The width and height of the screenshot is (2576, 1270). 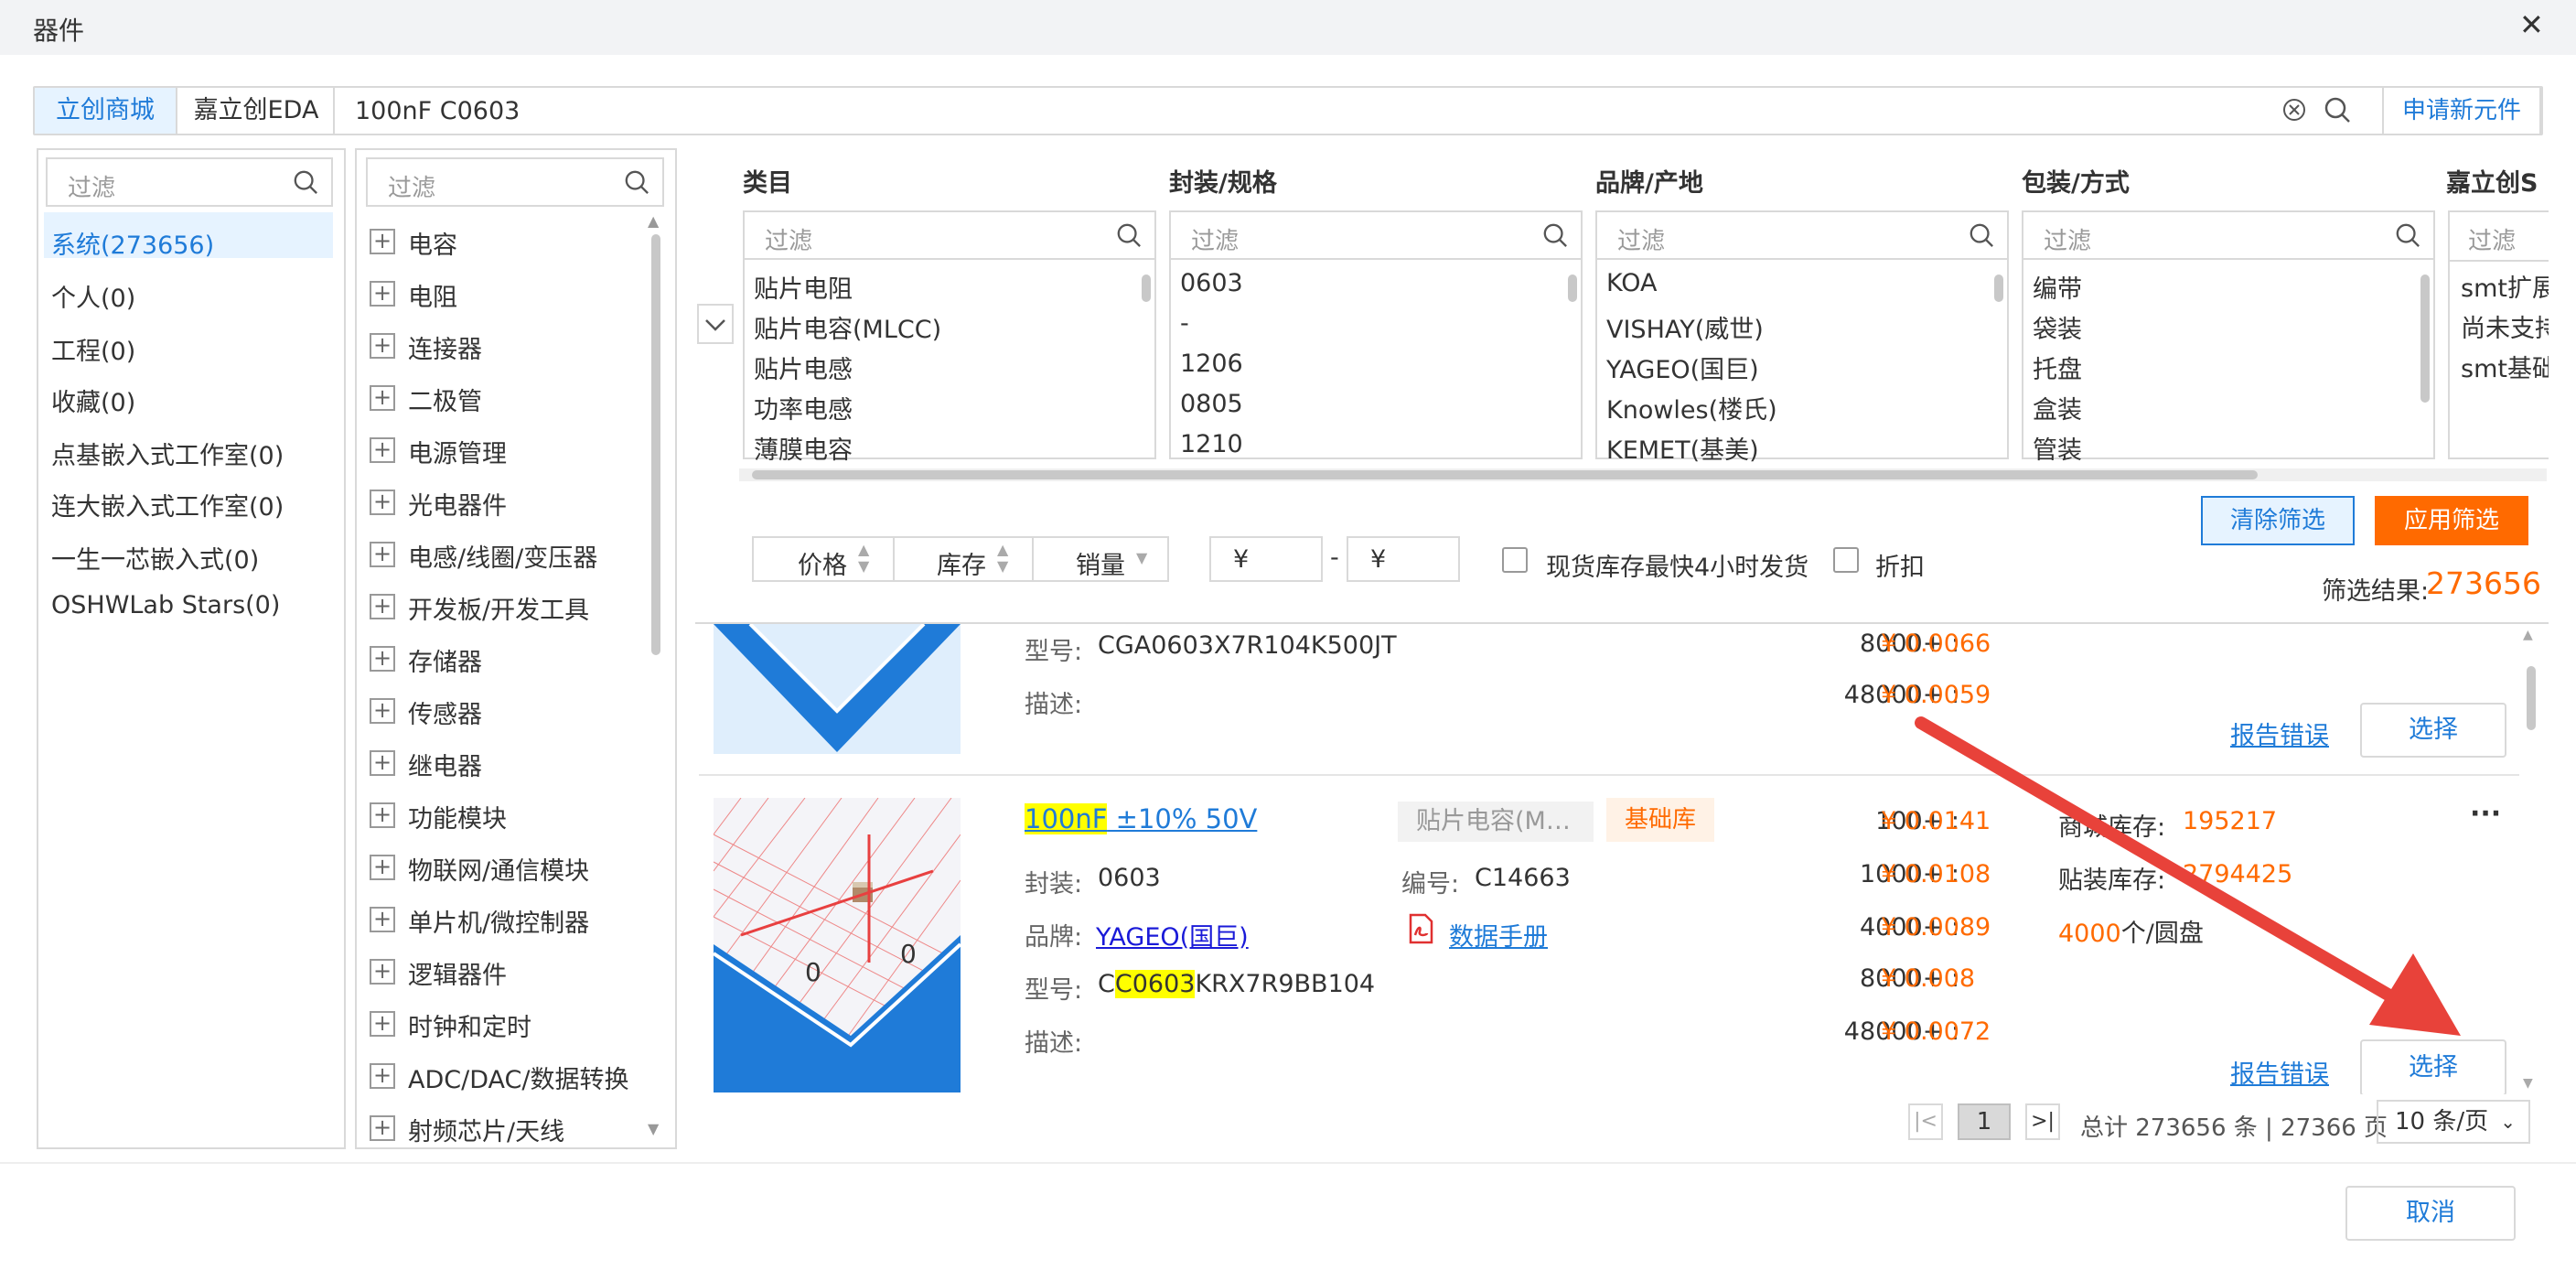 I want to click on tree-item: + 单片机/微控制器, so click(x=507, y=919).